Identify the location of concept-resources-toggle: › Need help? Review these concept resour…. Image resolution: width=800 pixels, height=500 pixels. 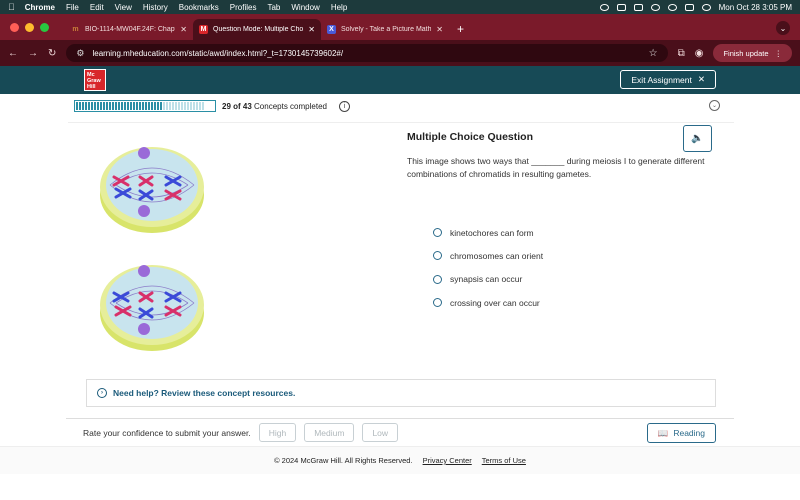
(401, 393).